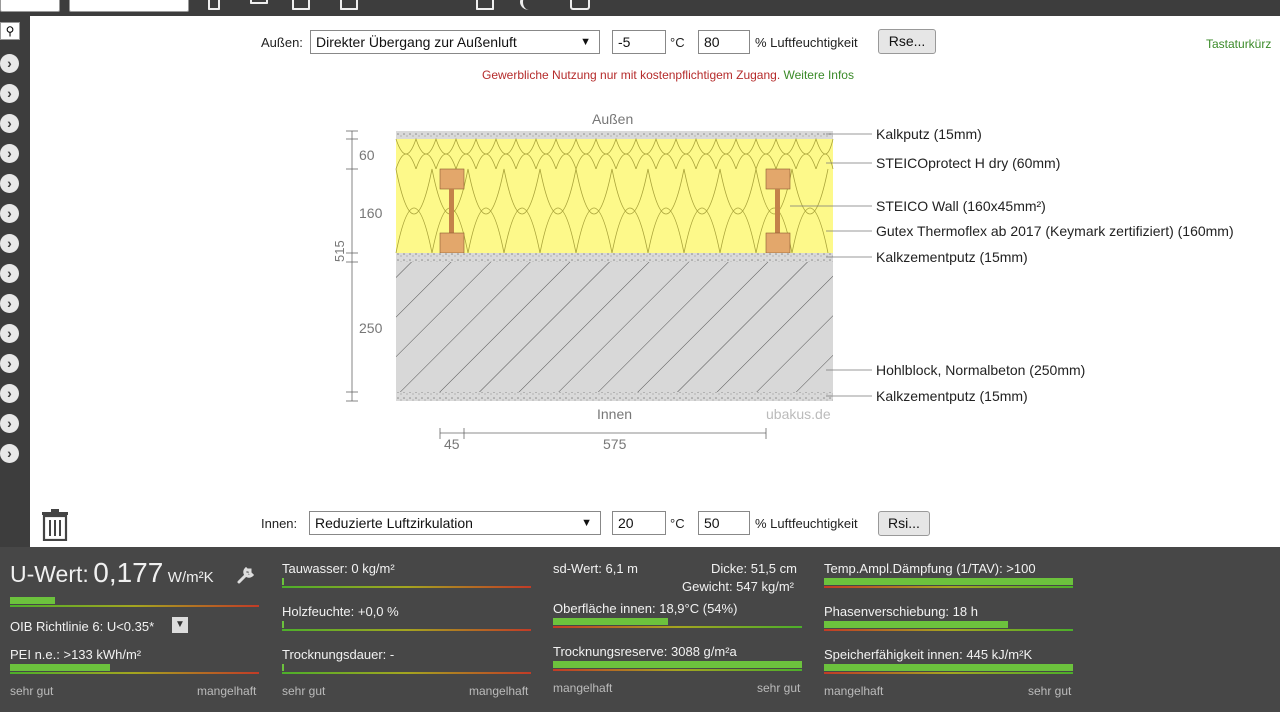 Image resolution: width=1280 pixels, height=712 pixels. What do you see at coordinates (677, 623) in the screenshot?
I see `oberflaeche-bar` at bounding box center [677, 623].